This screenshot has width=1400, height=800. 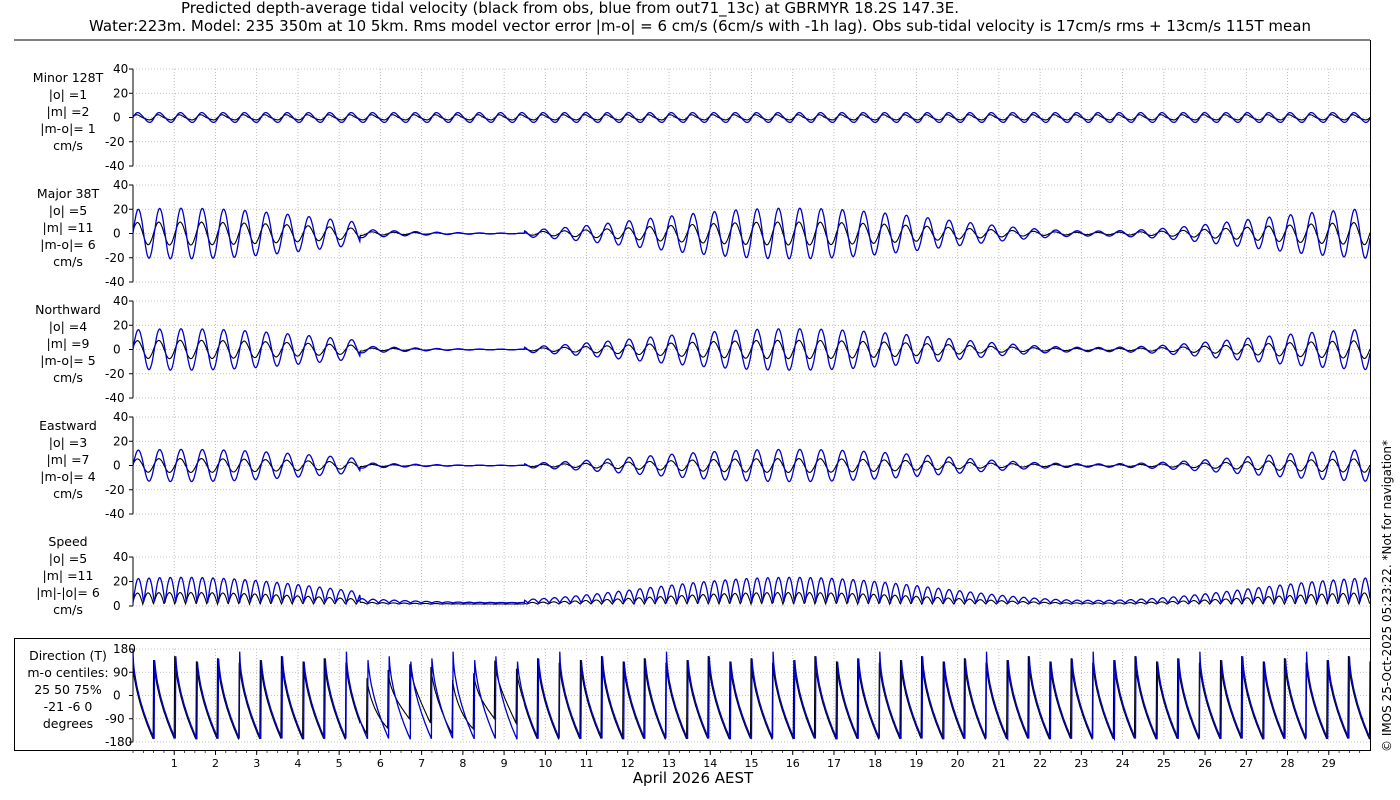 I want to click on panel-label-major: Major 38T, so click(x=68, y=193).